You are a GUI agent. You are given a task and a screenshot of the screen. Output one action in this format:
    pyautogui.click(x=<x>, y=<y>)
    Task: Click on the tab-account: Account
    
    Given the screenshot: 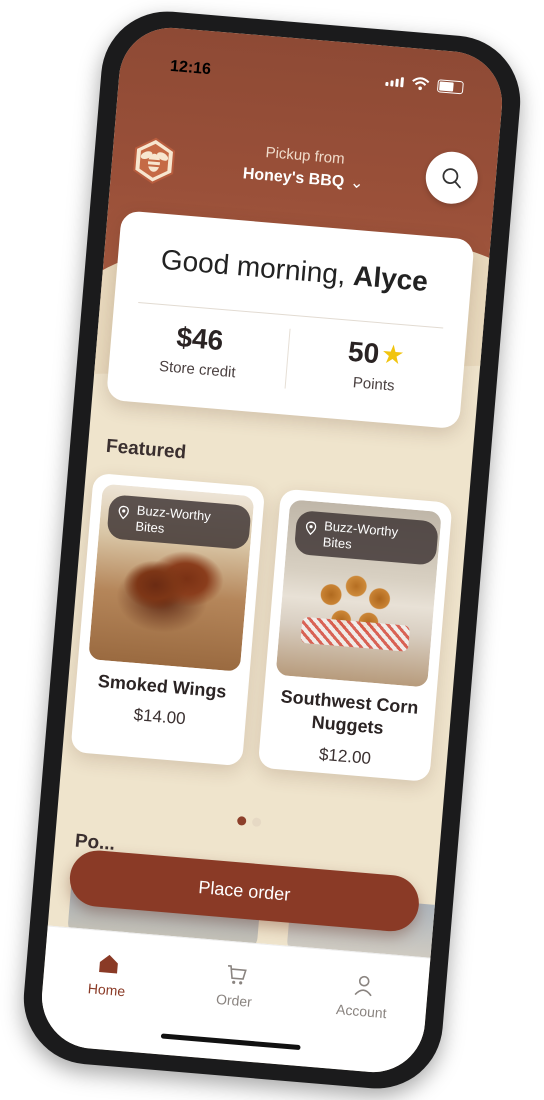 What is the action you would take?
    pyautogui.click(x=362, y=996)
    